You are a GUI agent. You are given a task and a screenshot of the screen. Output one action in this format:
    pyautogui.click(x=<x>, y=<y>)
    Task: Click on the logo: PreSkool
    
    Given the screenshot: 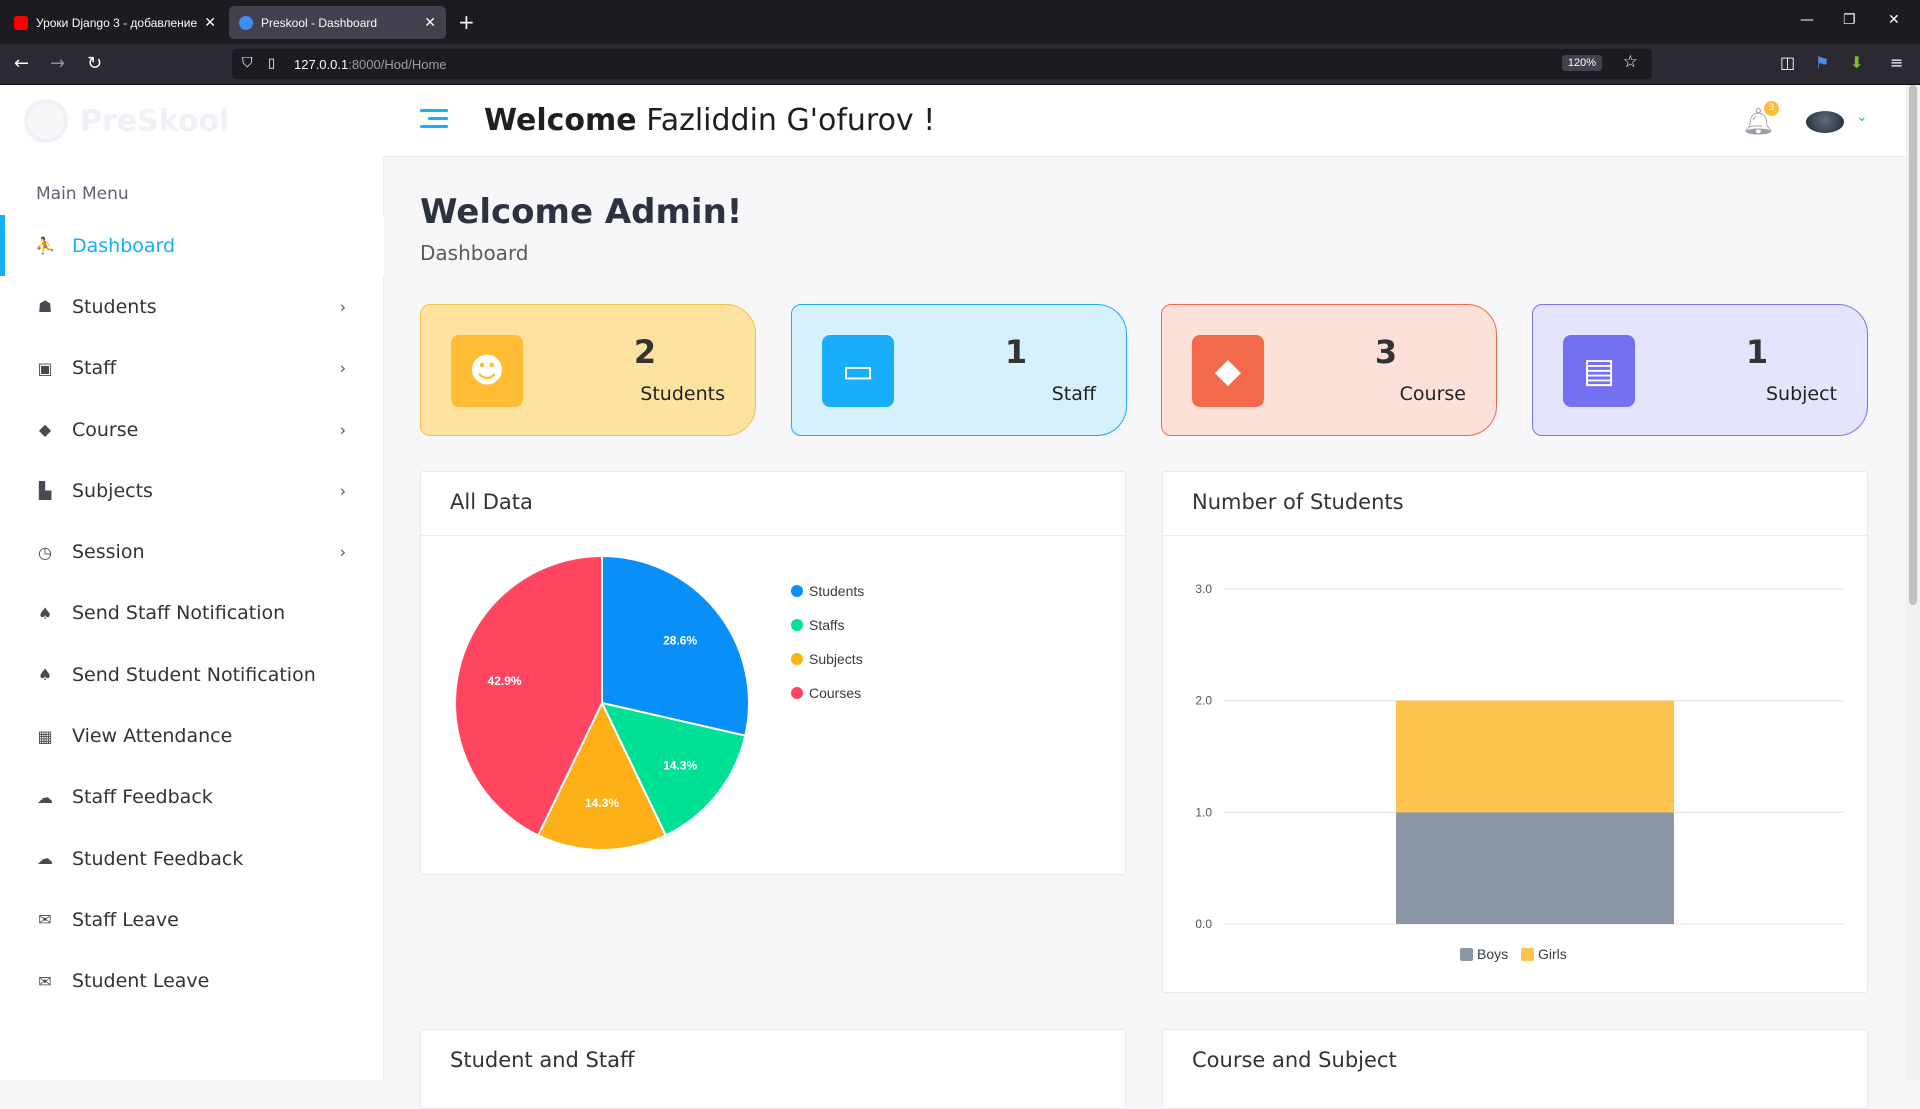 What is the action you would take?
    pyautogui.click(x=192, y=121)
    